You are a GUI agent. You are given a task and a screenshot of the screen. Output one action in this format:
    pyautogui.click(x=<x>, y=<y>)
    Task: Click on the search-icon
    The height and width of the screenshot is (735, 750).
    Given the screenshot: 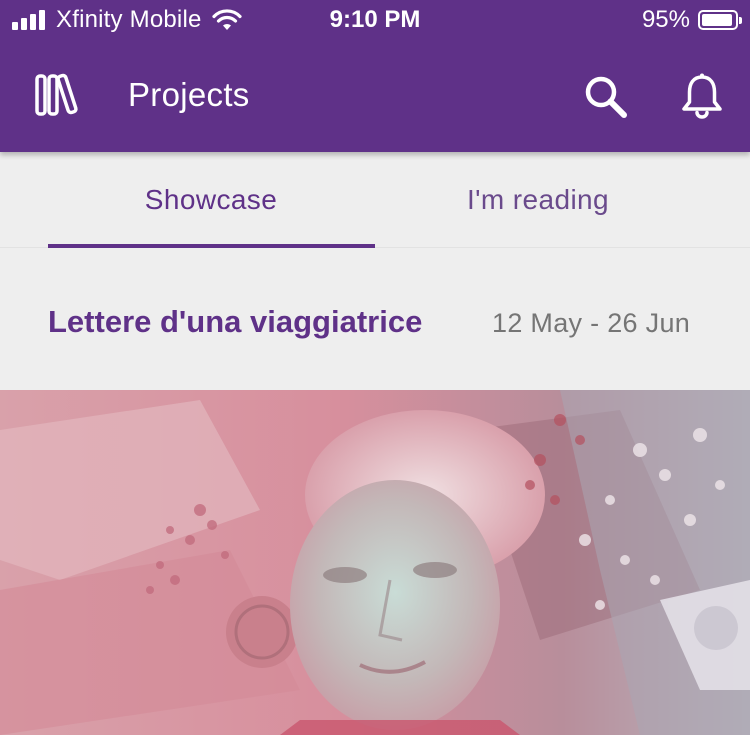 What is the action you would take?
    pyautogui.click(x=606, y=97)
    